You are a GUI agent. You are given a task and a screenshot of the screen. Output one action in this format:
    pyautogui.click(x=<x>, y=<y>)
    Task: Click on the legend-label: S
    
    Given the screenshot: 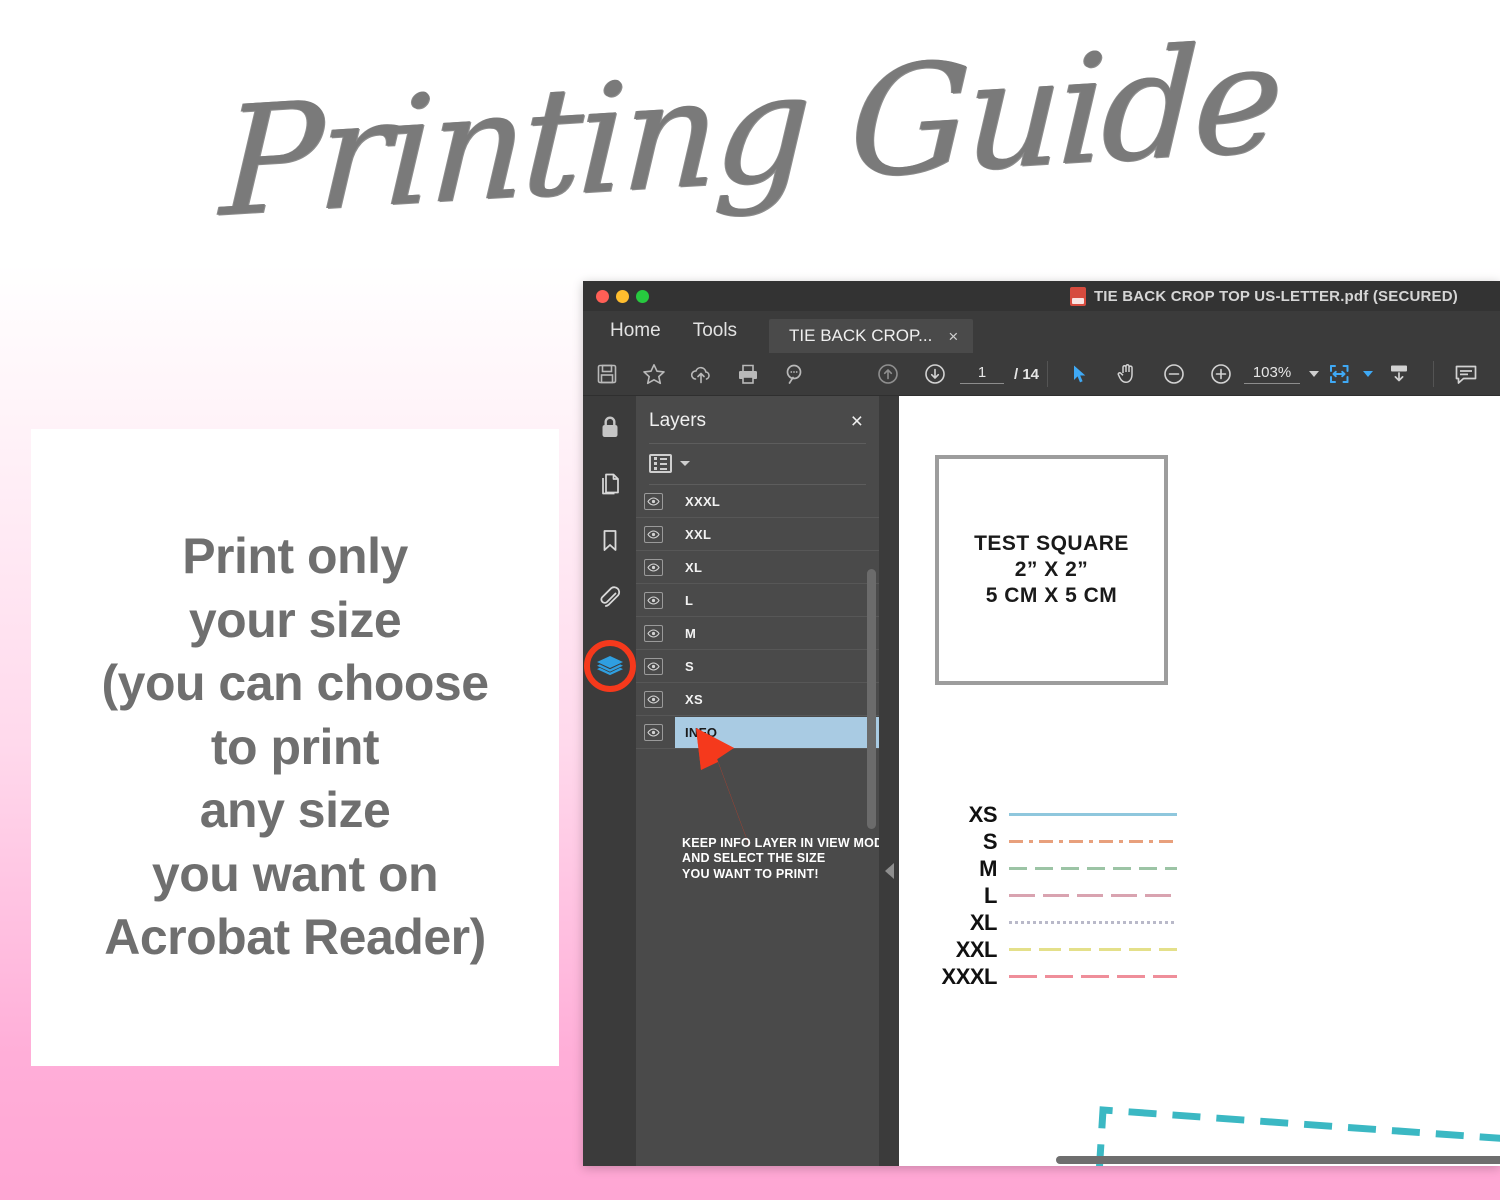 What is the action you would take?
    pyautogui.click(x=990, y=841)
    